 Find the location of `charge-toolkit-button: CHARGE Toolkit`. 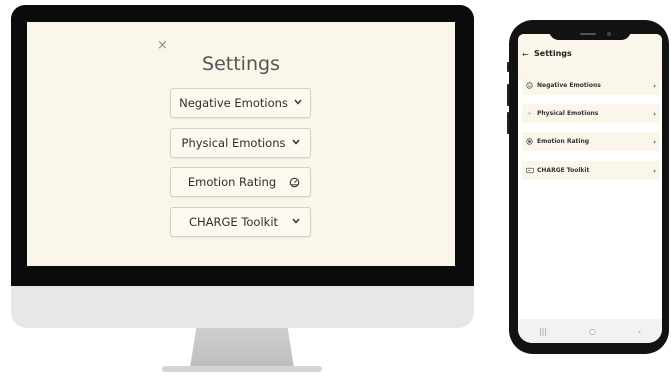

charge-toolkit-button: CHARGE Toolkit is located at coordinates (240, 222).